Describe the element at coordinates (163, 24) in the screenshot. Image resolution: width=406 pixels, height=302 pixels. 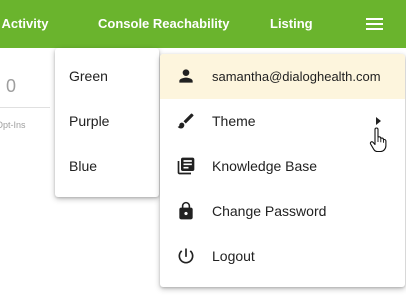
I see `nav-console-reachability: Console Reachability` at that location.